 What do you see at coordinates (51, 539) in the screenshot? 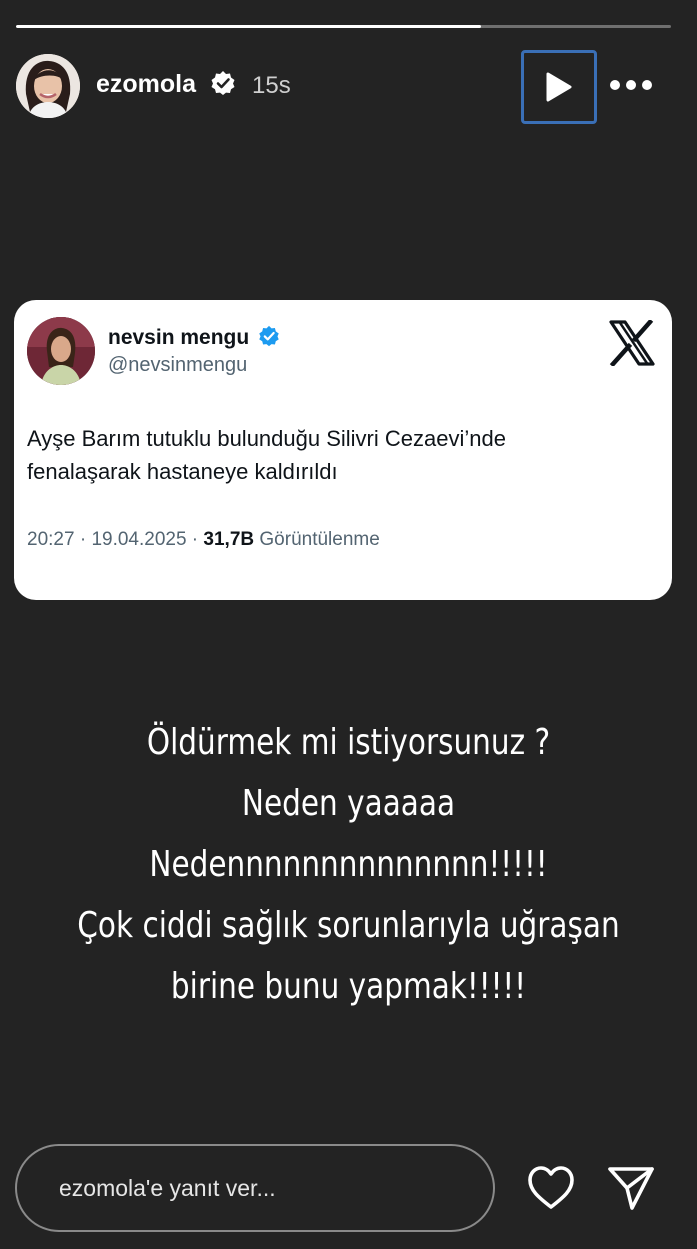
I see `tweet-time: 20:27` at bounding box center [51, 539].